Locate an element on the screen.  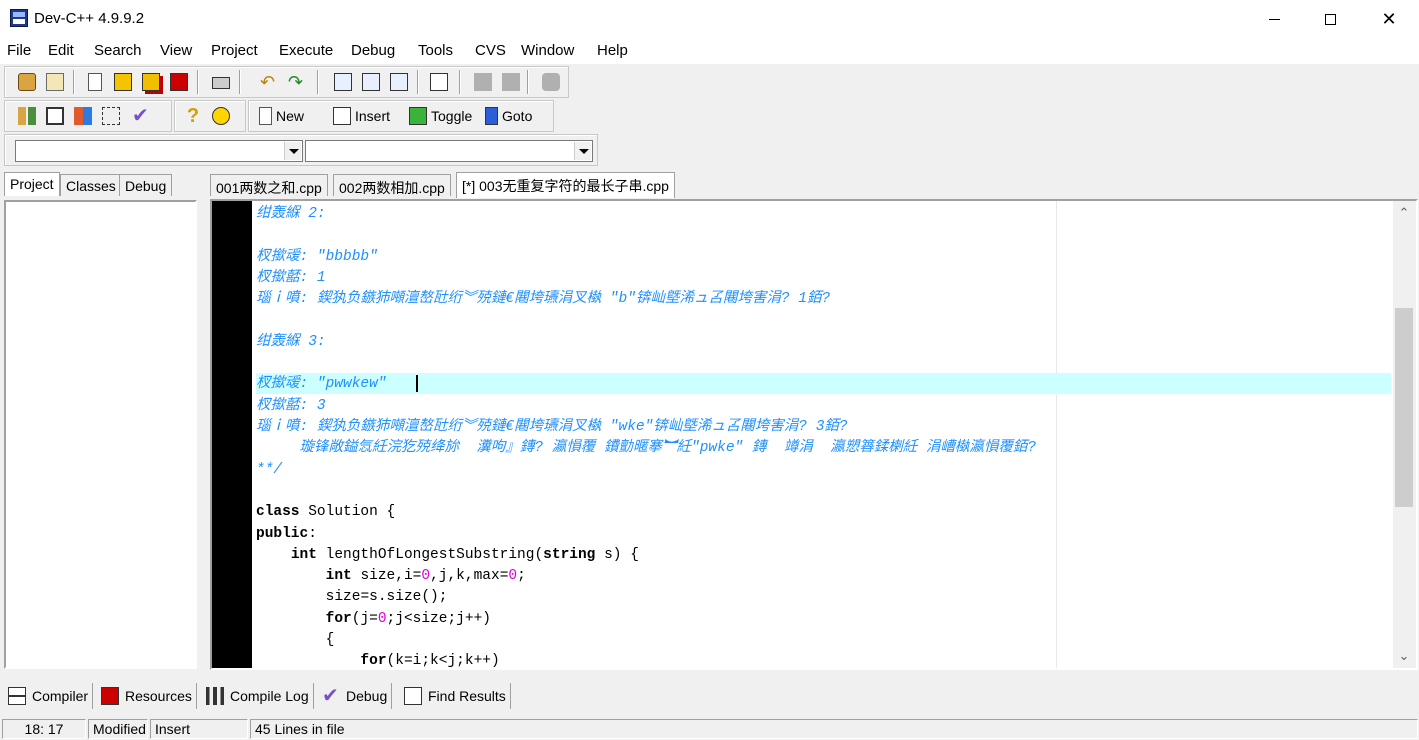
modified-indicator: Modified is located at coordinates (118, 729).